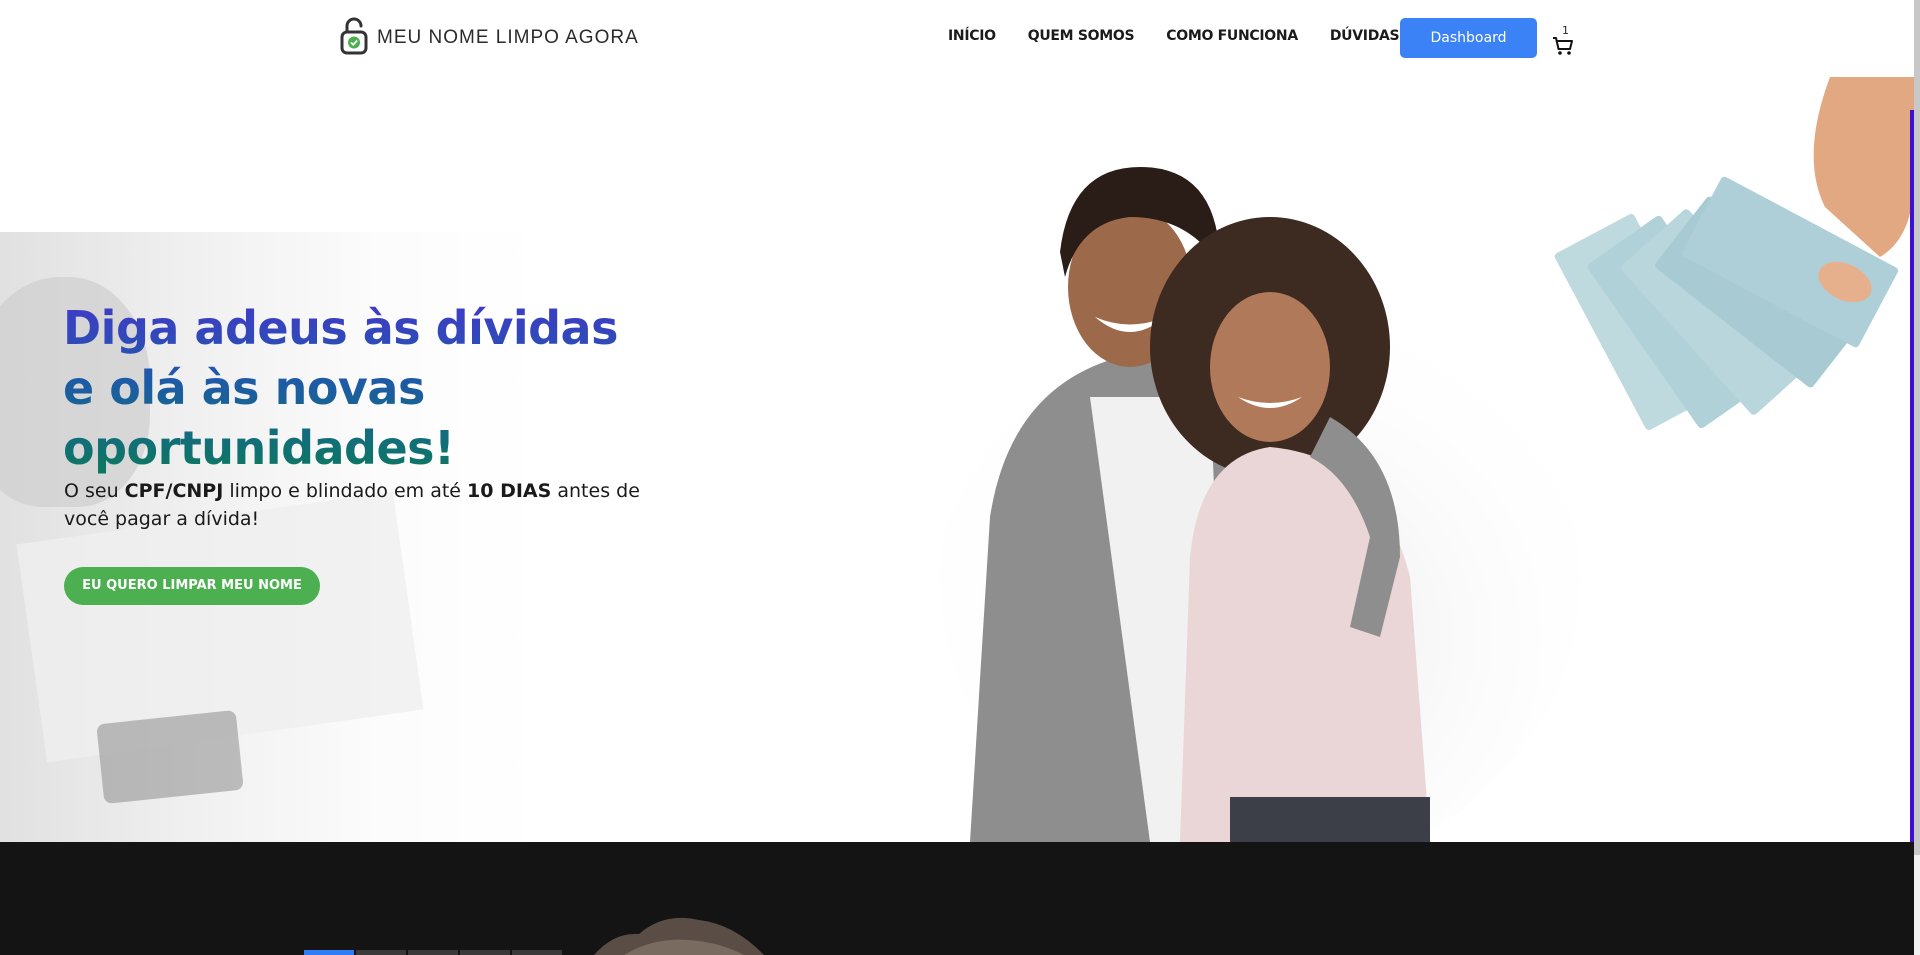 The width and height of the screenshot is (1920, 955). What do you see at coordinates (170, 757) in the screenshot?
I see `background-calculator-image` at bounding box center [170, 757].